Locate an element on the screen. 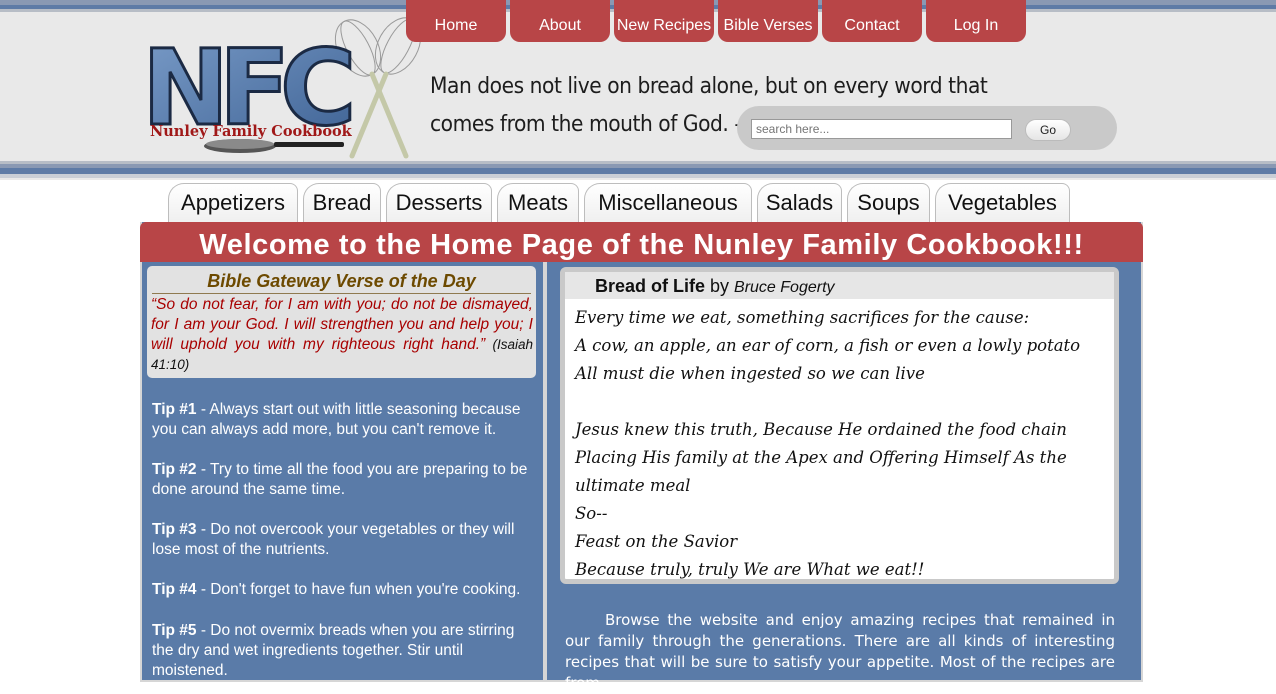 This screenshot has height=694, width=1276. tab-desserts: Desserts is located at coordinates (439, 203).